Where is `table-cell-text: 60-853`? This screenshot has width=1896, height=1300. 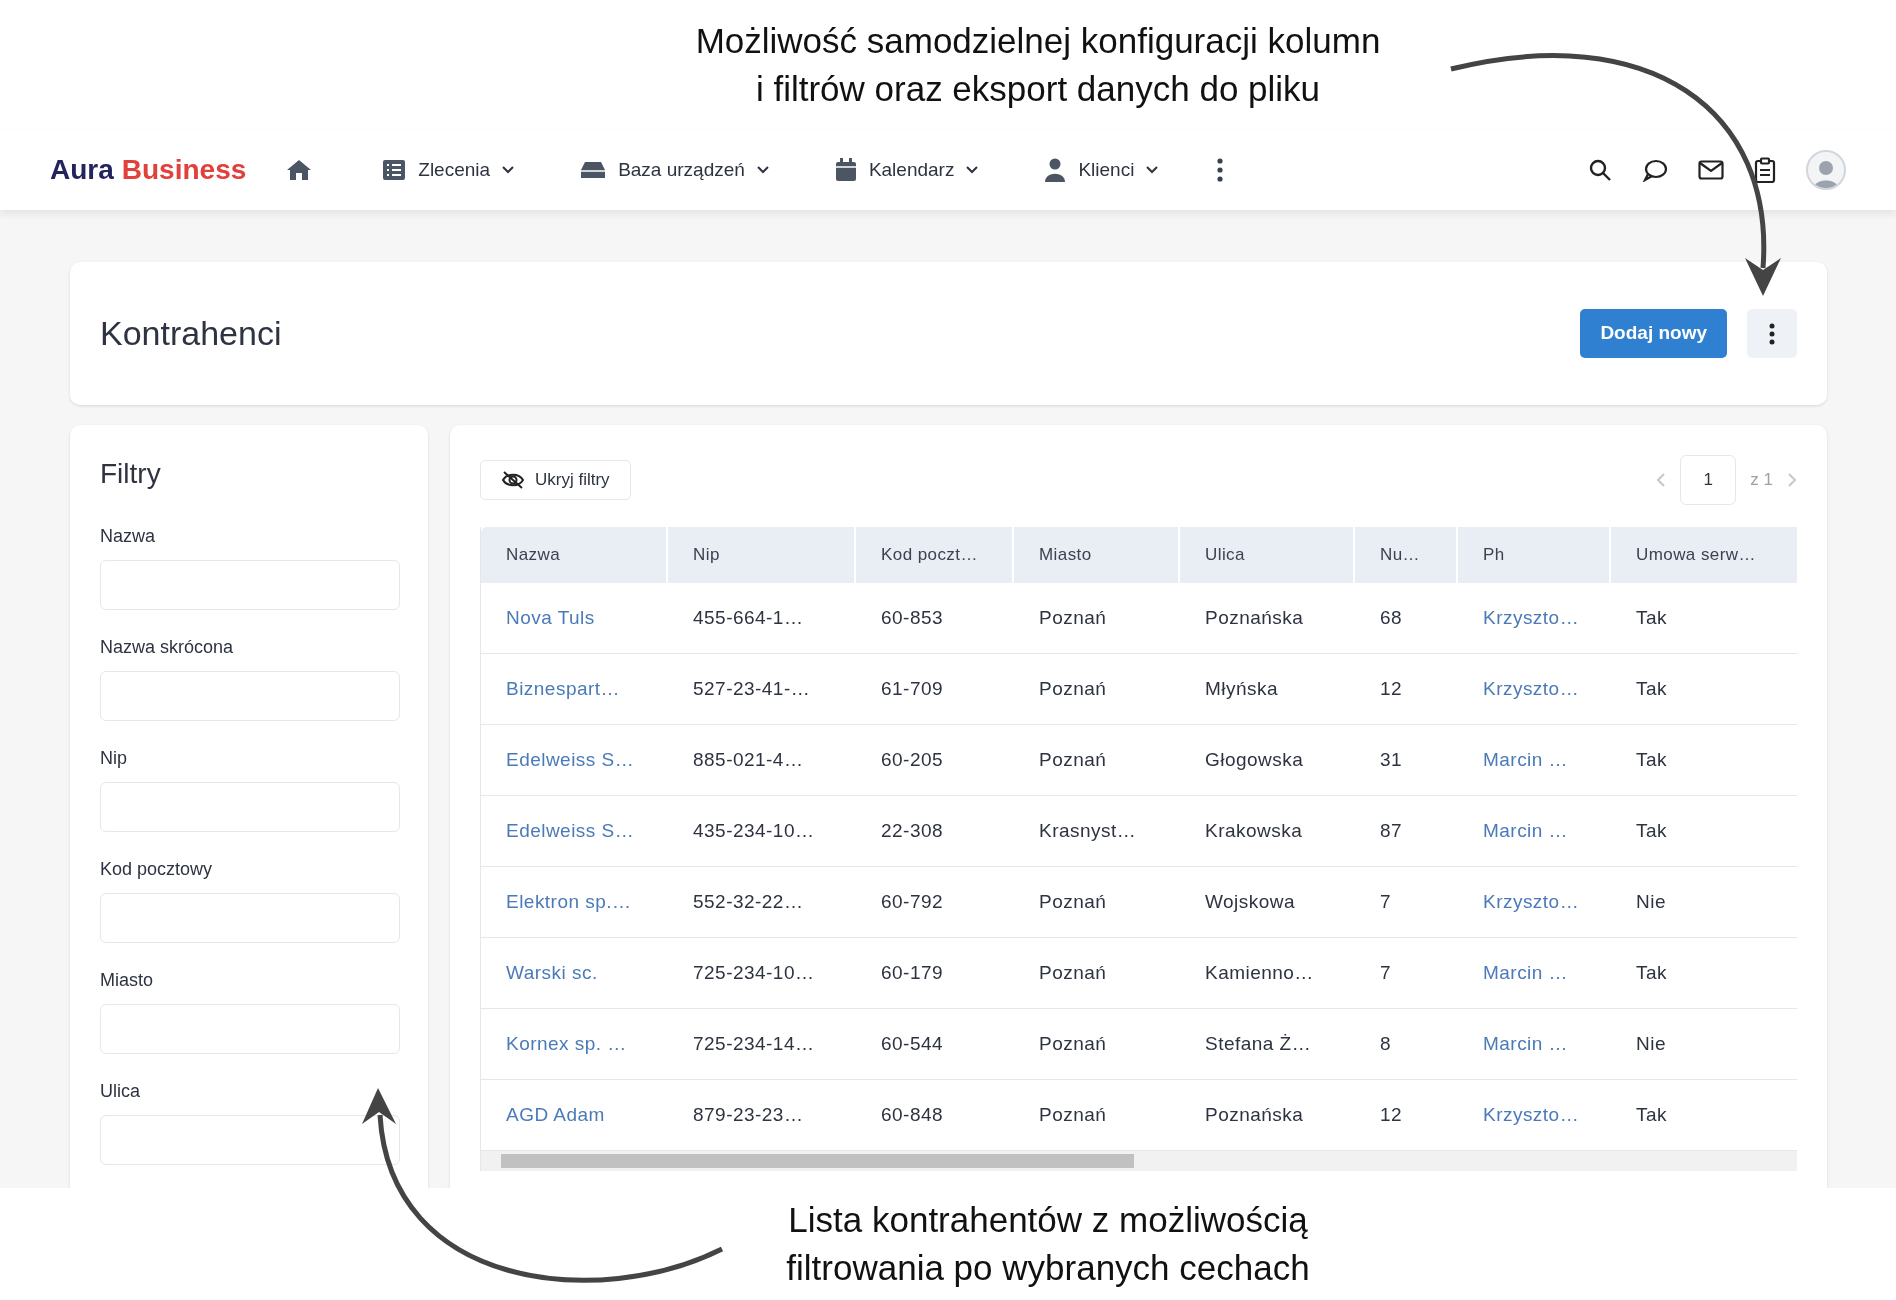
table-cell-text: 60-853 is located at coordinates (912, 617).